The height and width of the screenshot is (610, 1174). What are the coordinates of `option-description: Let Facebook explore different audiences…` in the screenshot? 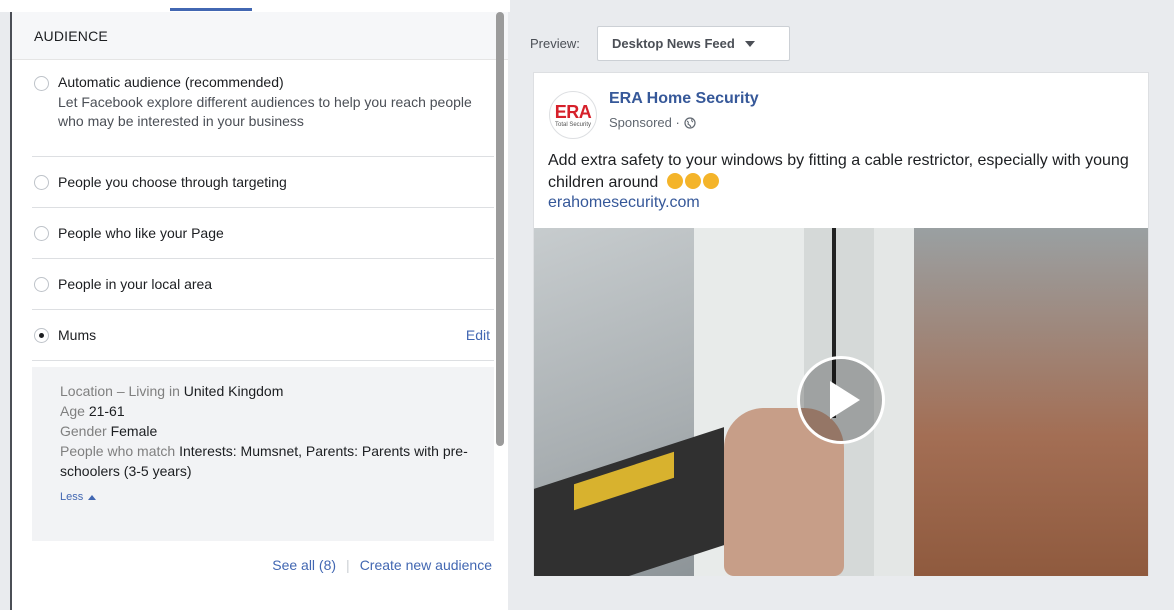 It's located at (265, 111).